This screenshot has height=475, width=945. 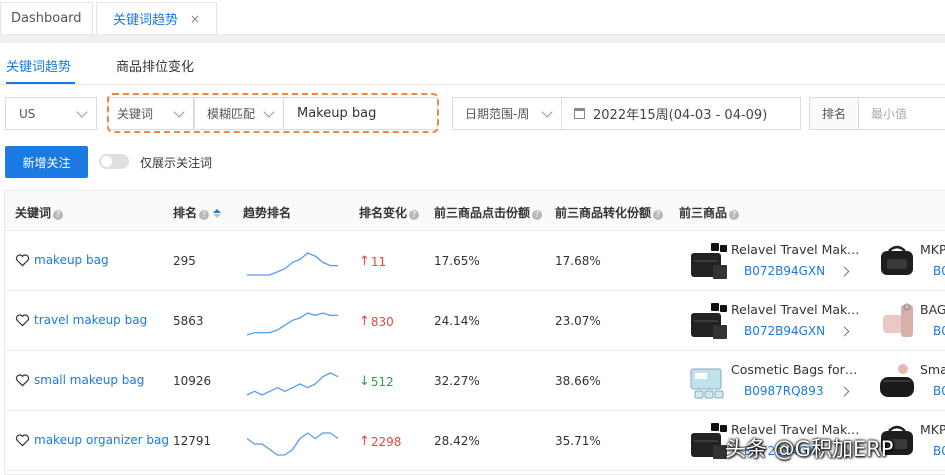 I want to click on only-followed-label: 仅展示关注词, so click(x=176, y=163).